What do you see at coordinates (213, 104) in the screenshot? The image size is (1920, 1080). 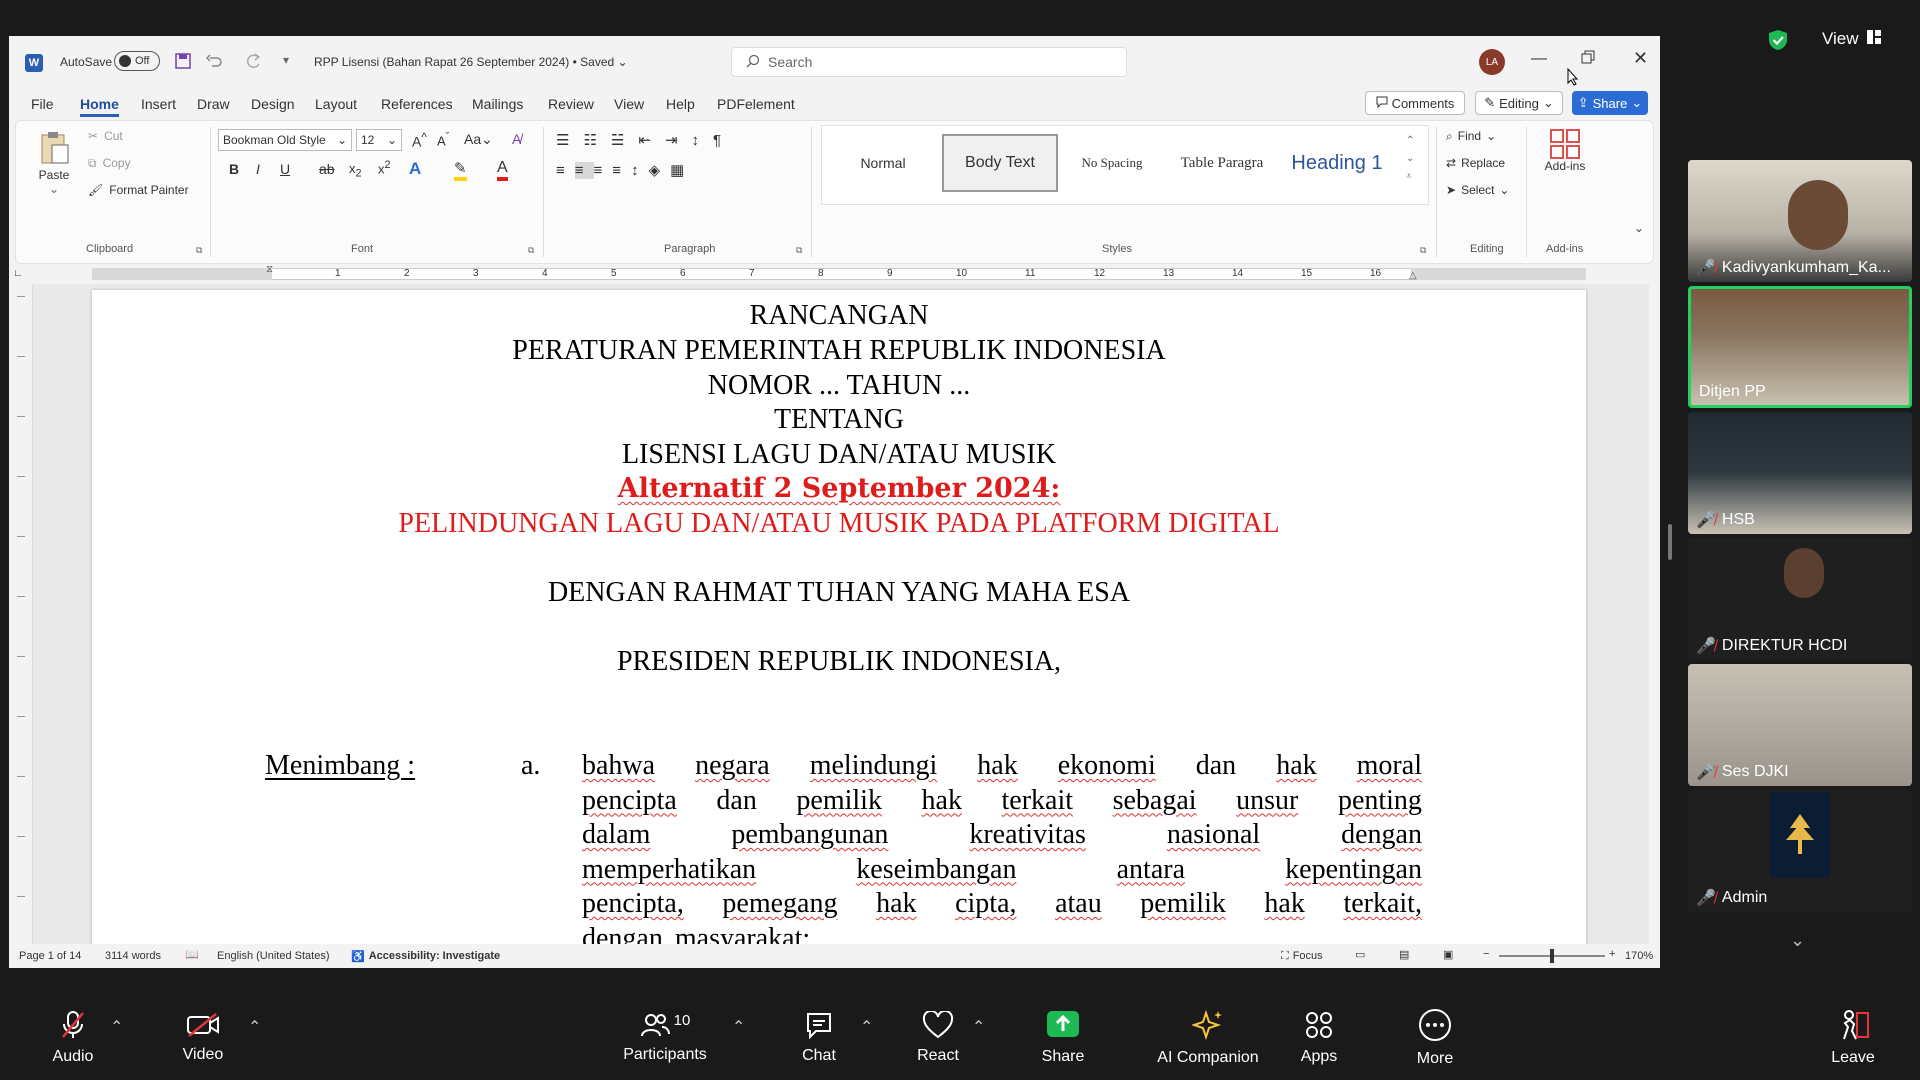 I see `tab-draw: Draw` at bounding box center [213, 104].